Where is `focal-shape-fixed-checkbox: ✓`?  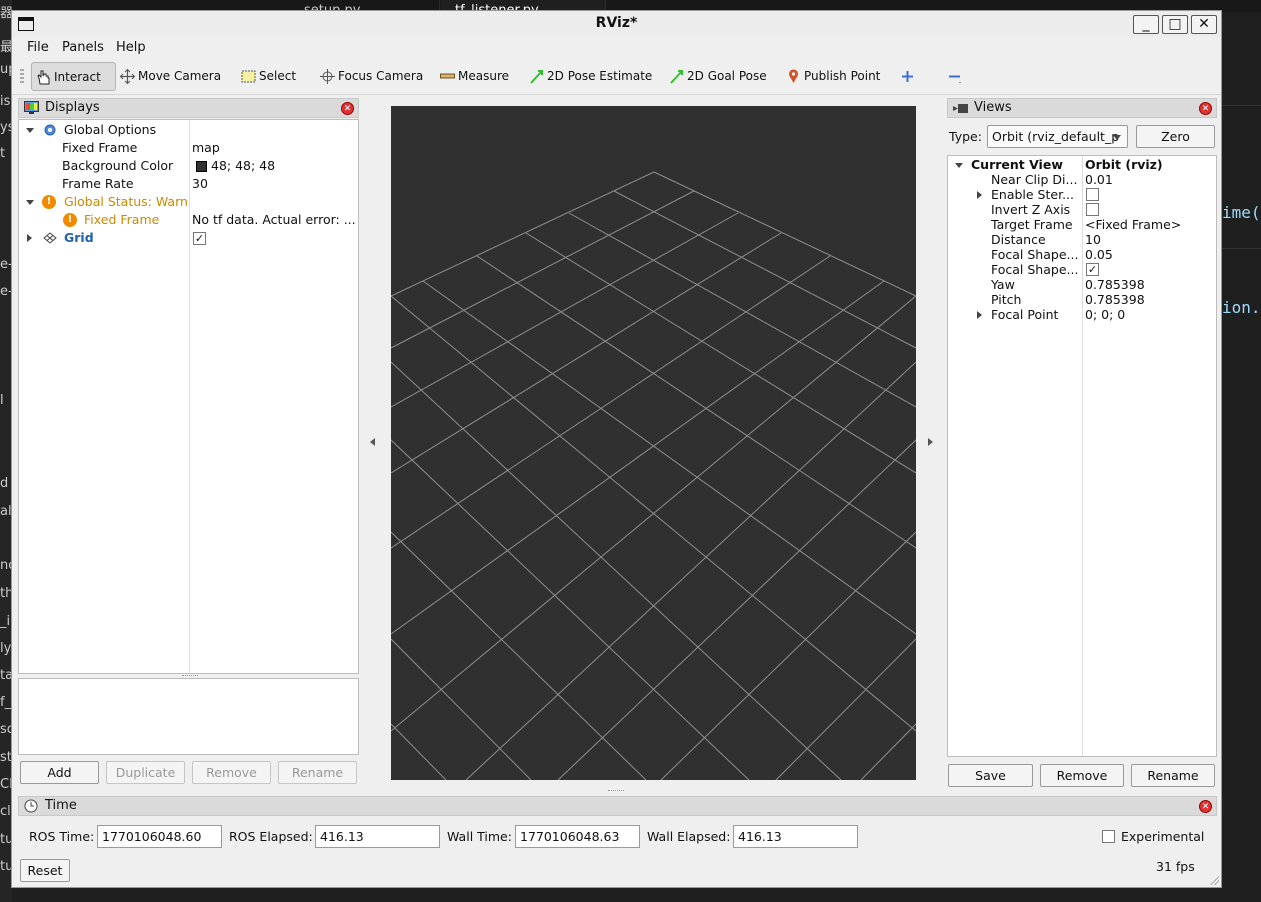
focal-shape-fixed-checkbox: ✓ is located at coordinates (1092, 269).